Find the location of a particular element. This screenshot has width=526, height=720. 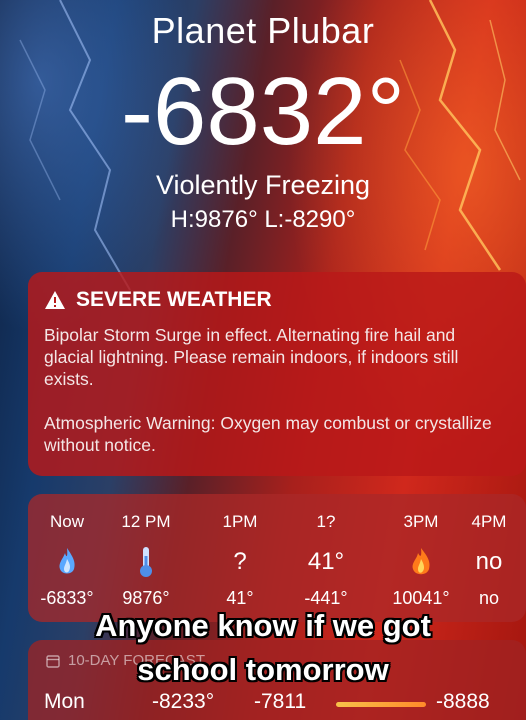

current-temperature: -6832° is located at coordinates (263, 111).